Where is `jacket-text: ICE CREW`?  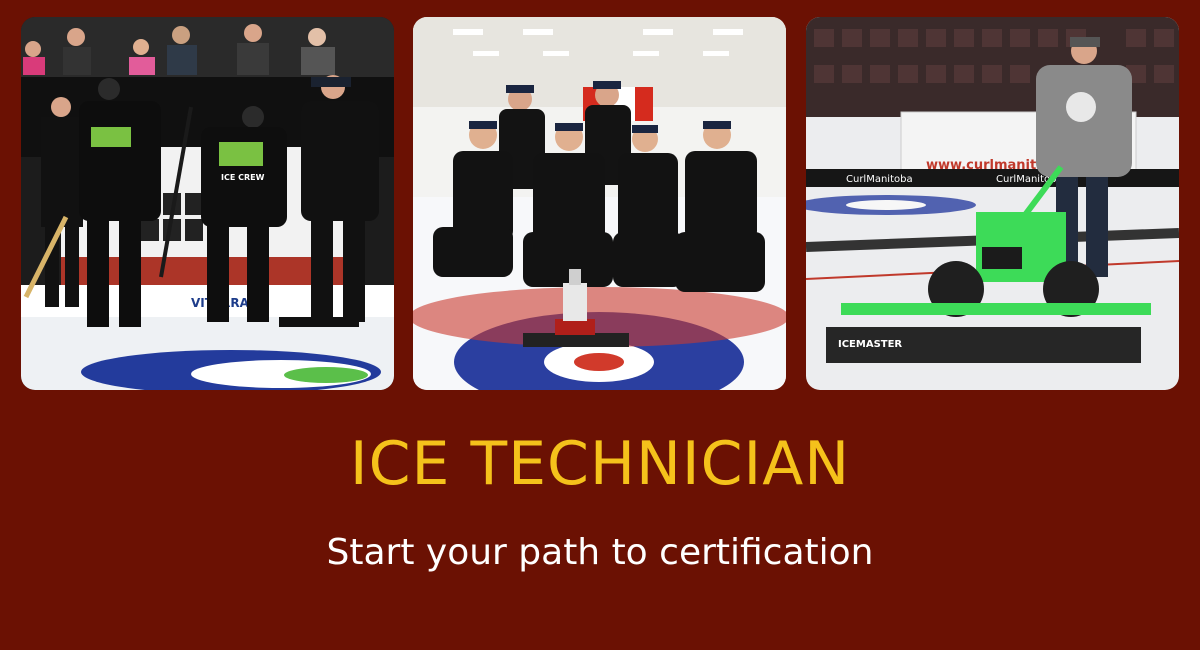 jacket-text: ICE CREW is located at coordinates (243, 177).